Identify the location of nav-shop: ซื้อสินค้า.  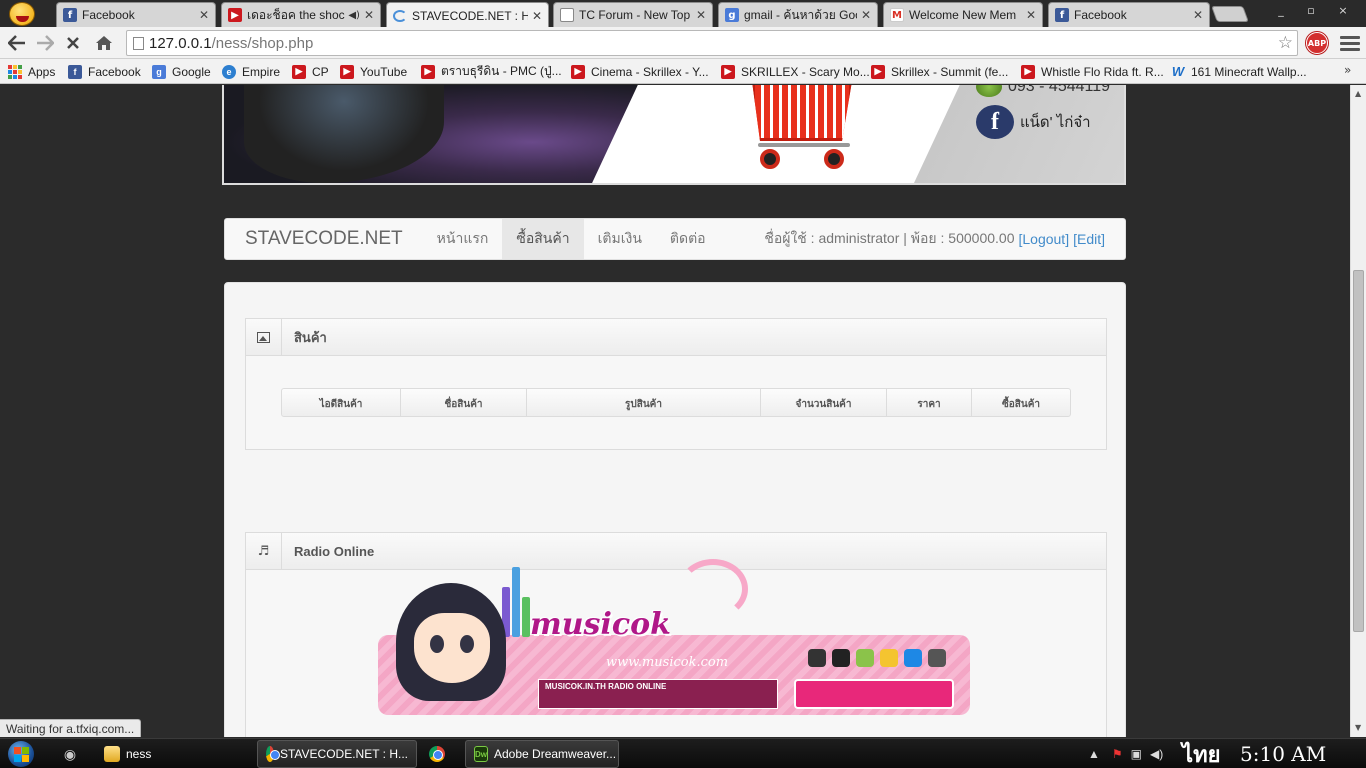
(543, 239).